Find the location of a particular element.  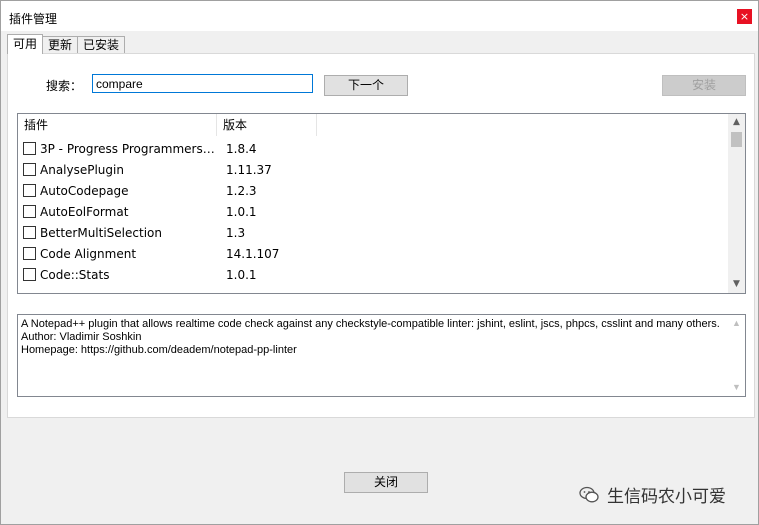

table-row: 3P - Progress Programmers ... 1.8.4 is located at coordinates (374, 148).